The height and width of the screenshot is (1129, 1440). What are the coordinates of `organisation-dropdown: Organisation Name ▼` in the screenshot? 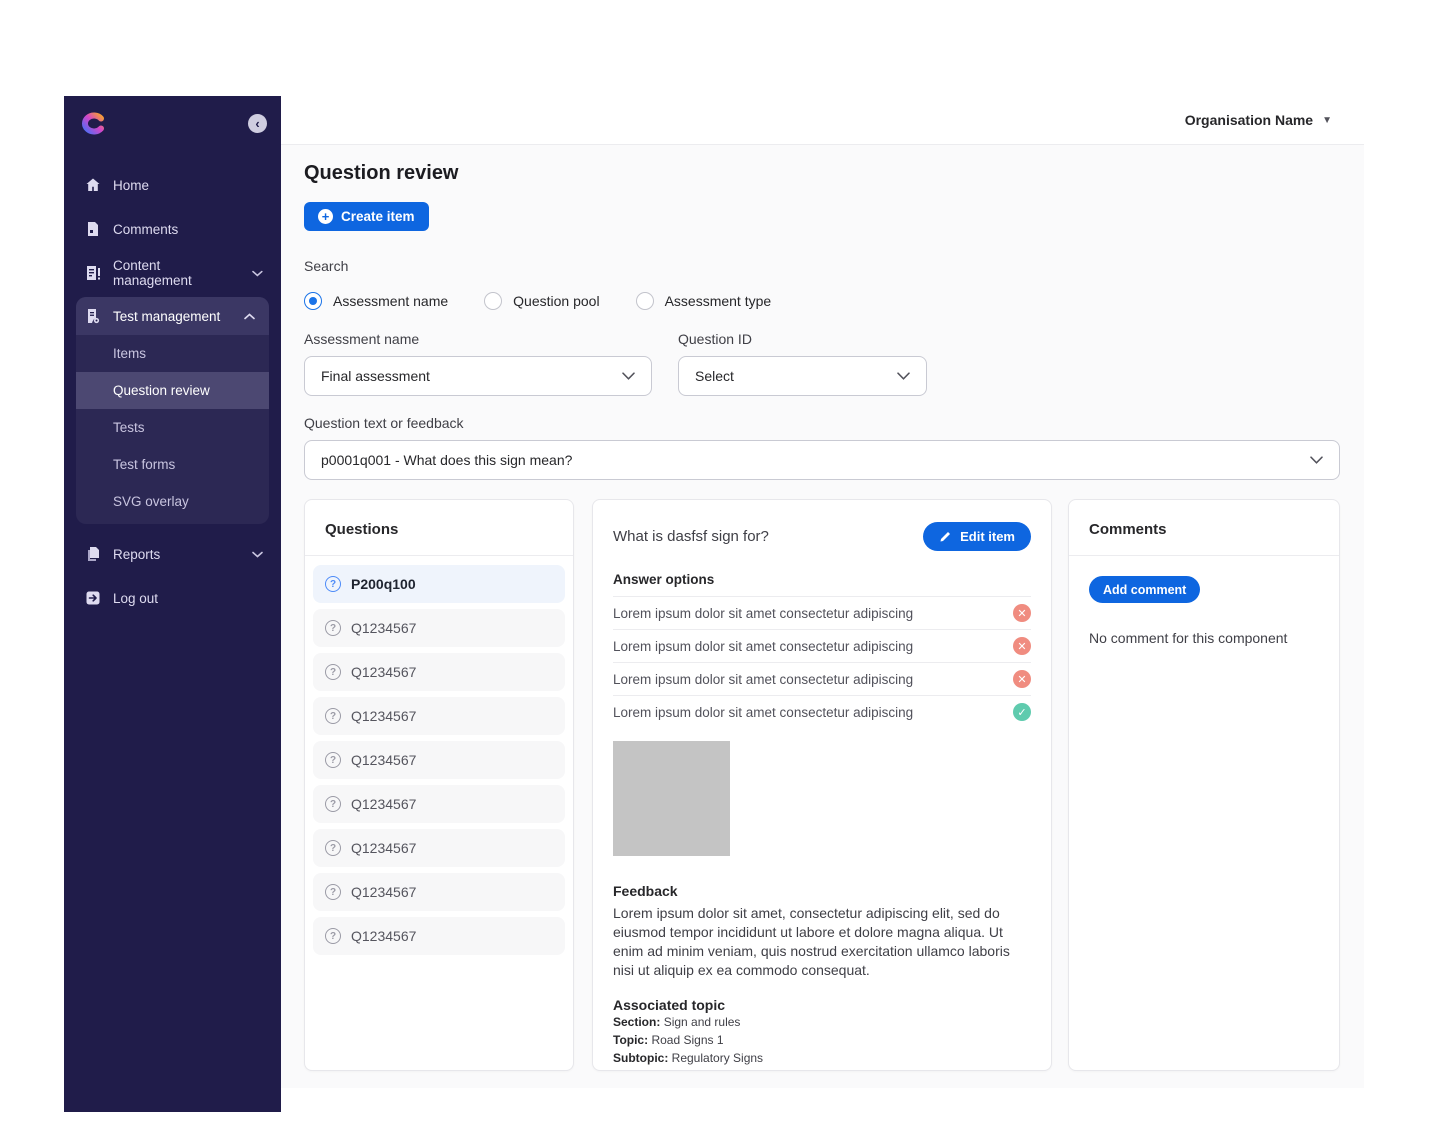 It's located at (1258, 120).